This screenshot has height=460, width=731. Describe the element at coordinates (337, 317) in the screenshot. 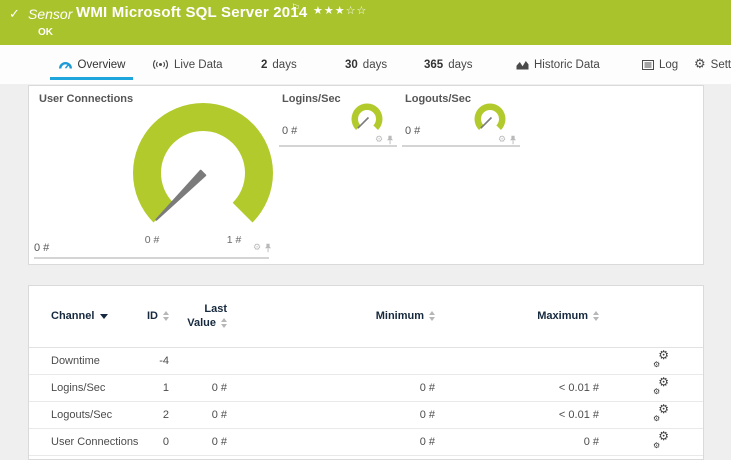

I see `column-header-minimum: Minimum` at that location.